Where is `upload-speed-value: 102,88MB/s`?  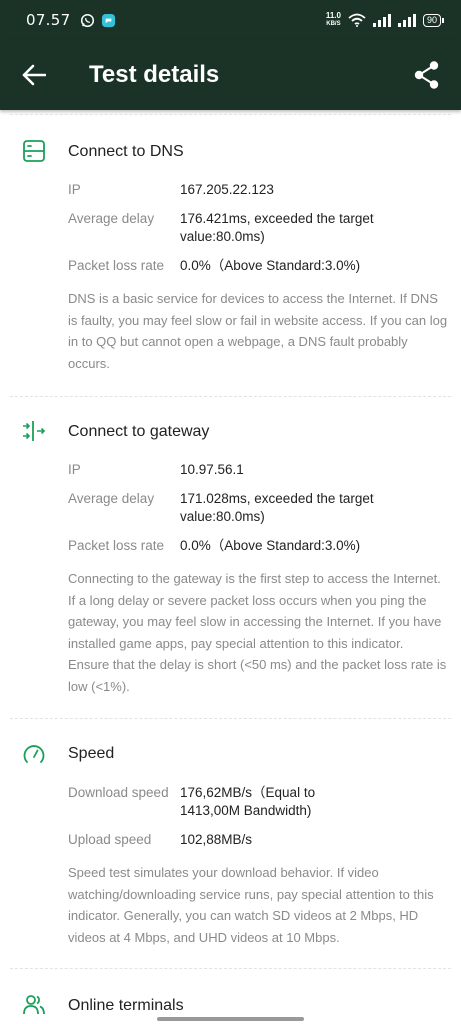 upload-speed-value: 102,88MB/s is located at coordinates (216, 839).